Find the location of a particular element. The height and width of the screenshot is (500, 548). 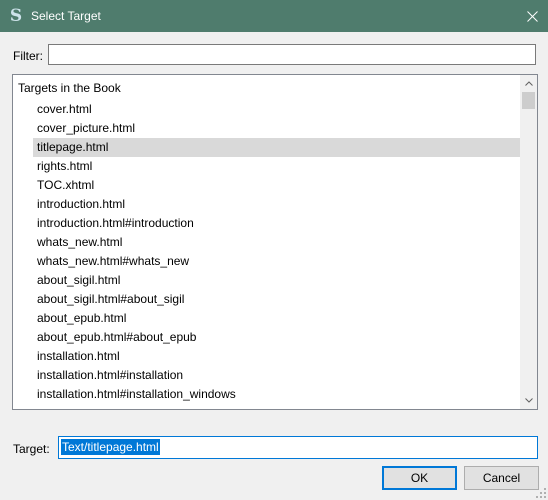

tree-item: installation.html#installation is located at coordinates (277, 375).